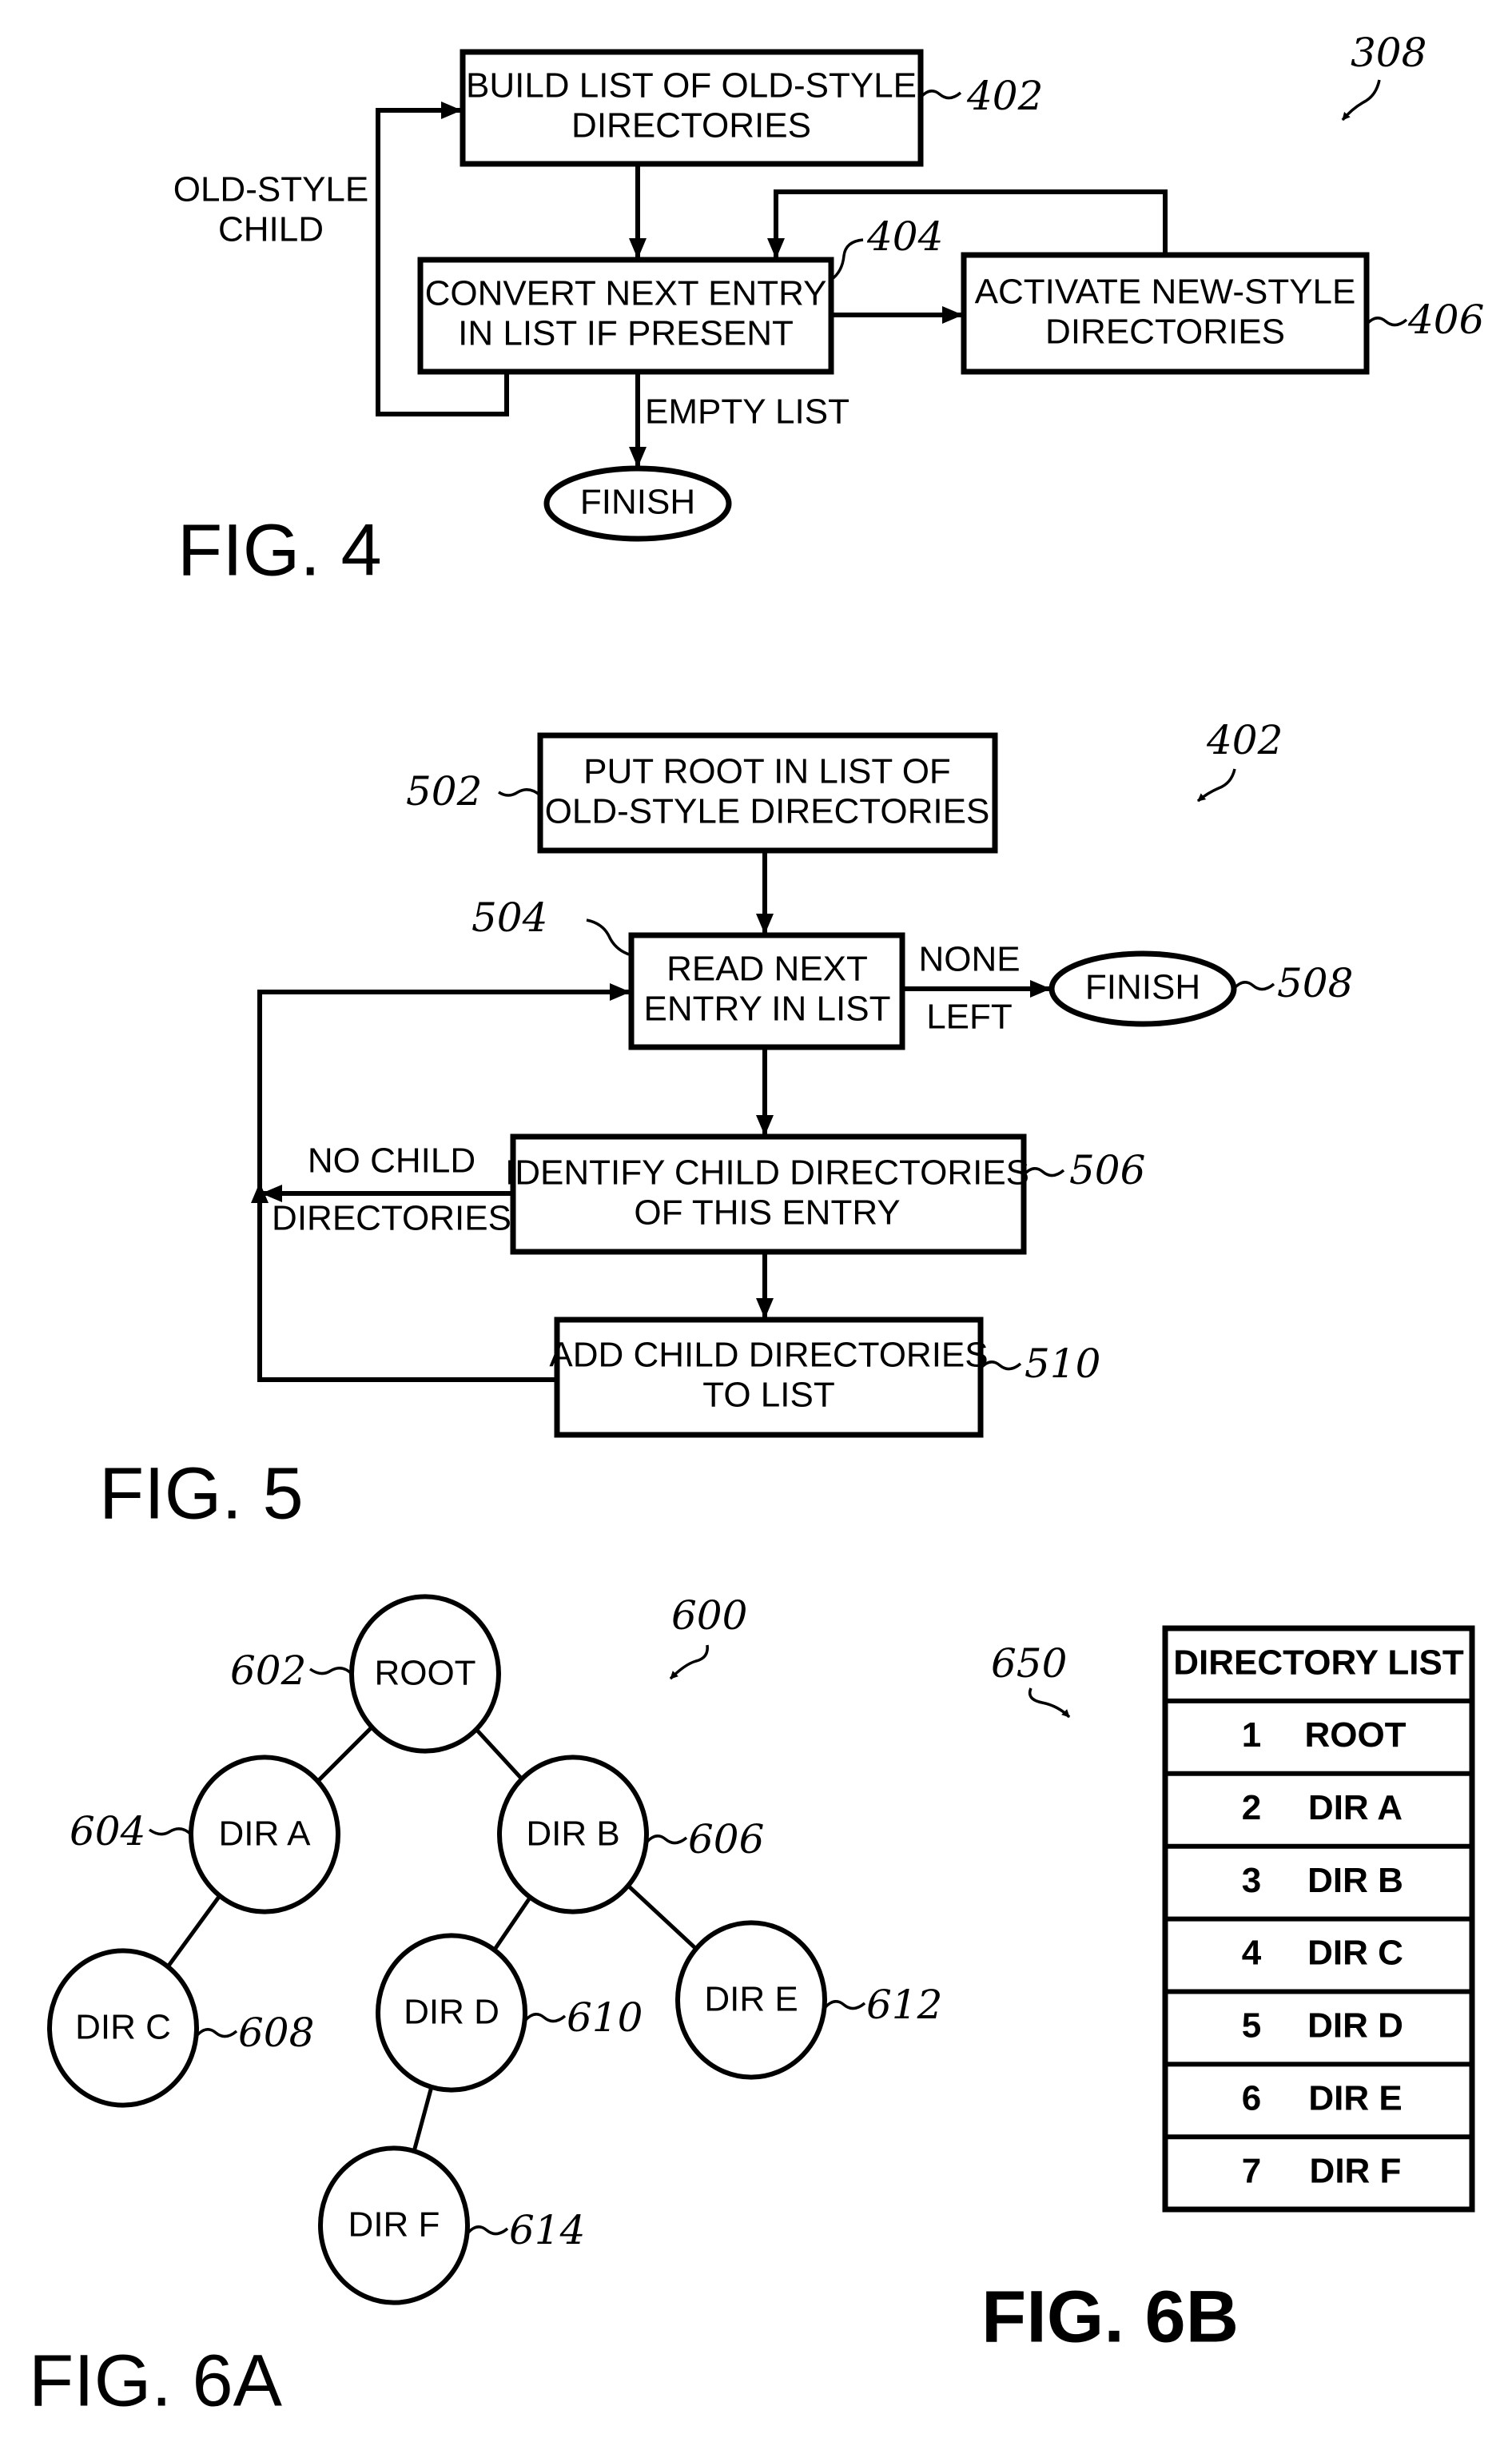  What do you see at coordinates (1355, 1807) in the screenshot?
I see `table-row-name: DIR A` at bounding box center [1355, 1807].